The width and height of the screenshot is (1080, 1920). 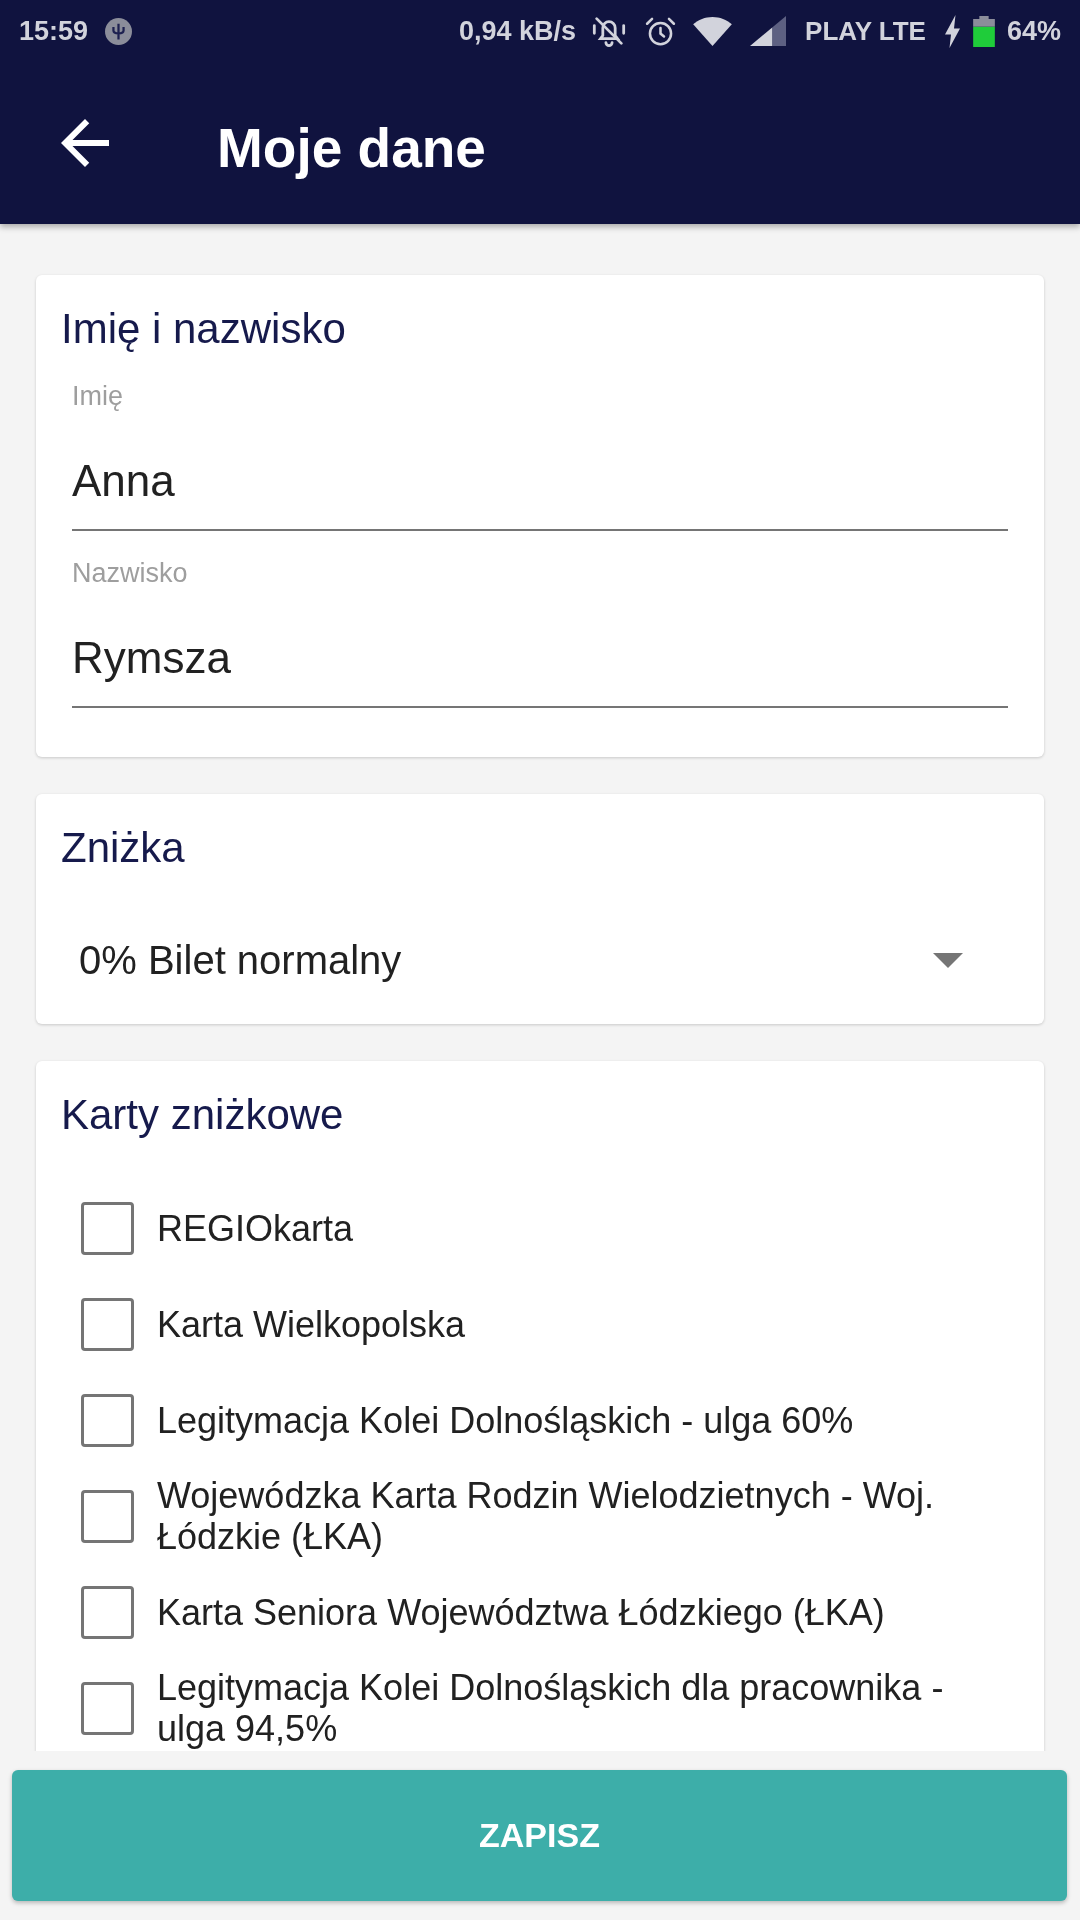 I want to click on status-time: 15:59, so click(x=54, y=31).